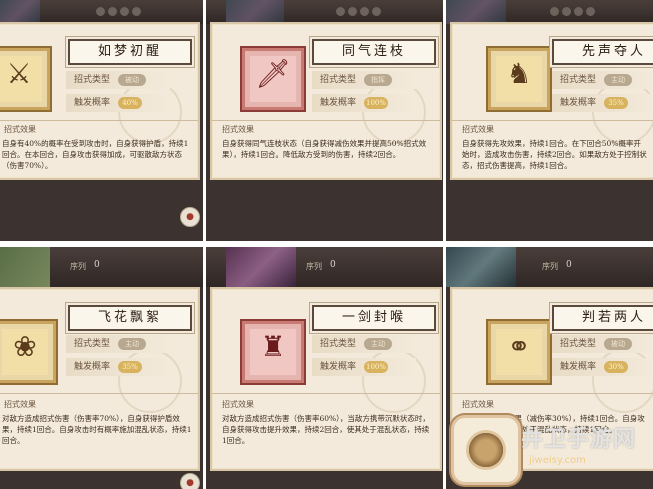 This screenshot has height=489, width=653. I want to click on skill-rate-value: 30%, so click(616, 367).